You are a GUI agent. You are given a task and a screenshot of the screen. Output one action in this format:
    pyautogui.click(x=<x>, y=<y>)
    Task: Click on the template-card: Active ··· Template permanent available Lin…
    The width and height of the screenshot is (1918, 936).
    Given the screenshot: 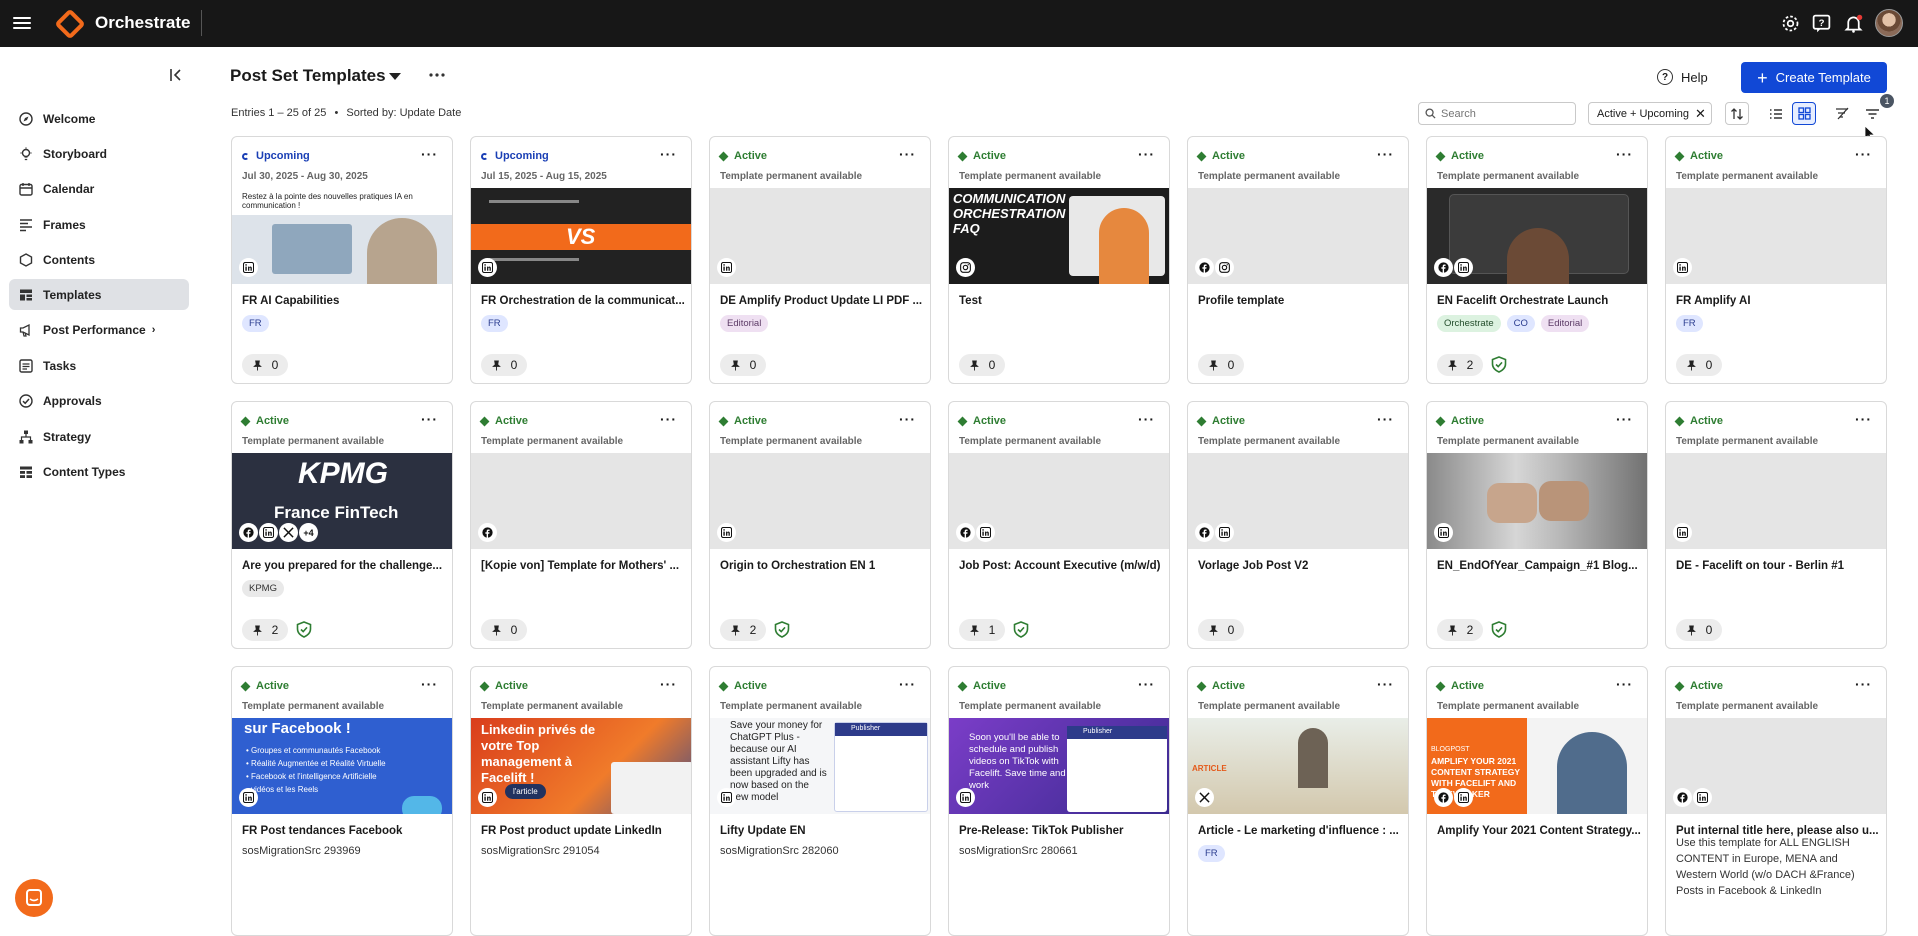 What is the action you would take?
    pyautogui.click(x=581, y=801)
    